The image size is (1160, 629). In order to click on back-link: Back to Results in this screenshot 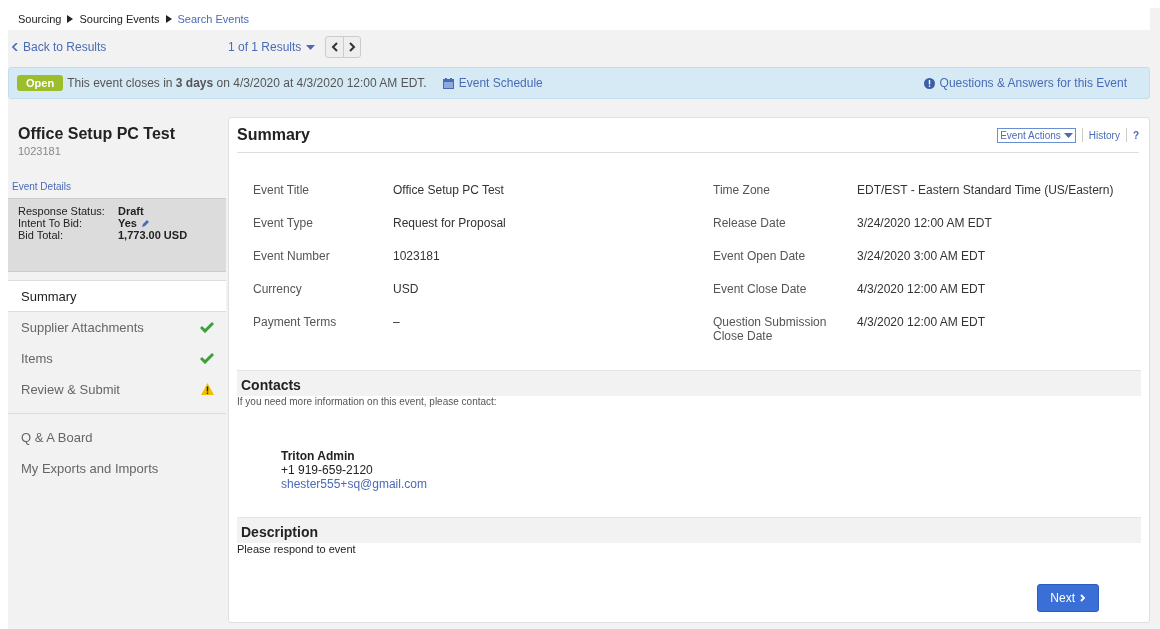, I will do `click(120, 47)`.